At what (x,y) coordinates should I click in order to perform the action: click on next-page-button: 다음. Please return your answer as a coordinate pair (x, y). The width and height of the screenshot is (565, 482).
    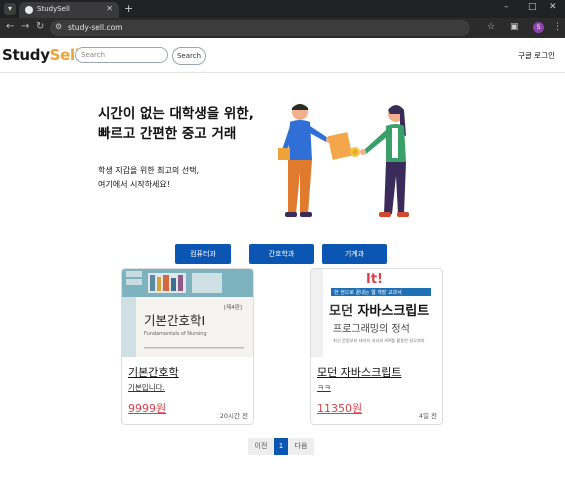
    Looking at the image, I should click on (301, 446).